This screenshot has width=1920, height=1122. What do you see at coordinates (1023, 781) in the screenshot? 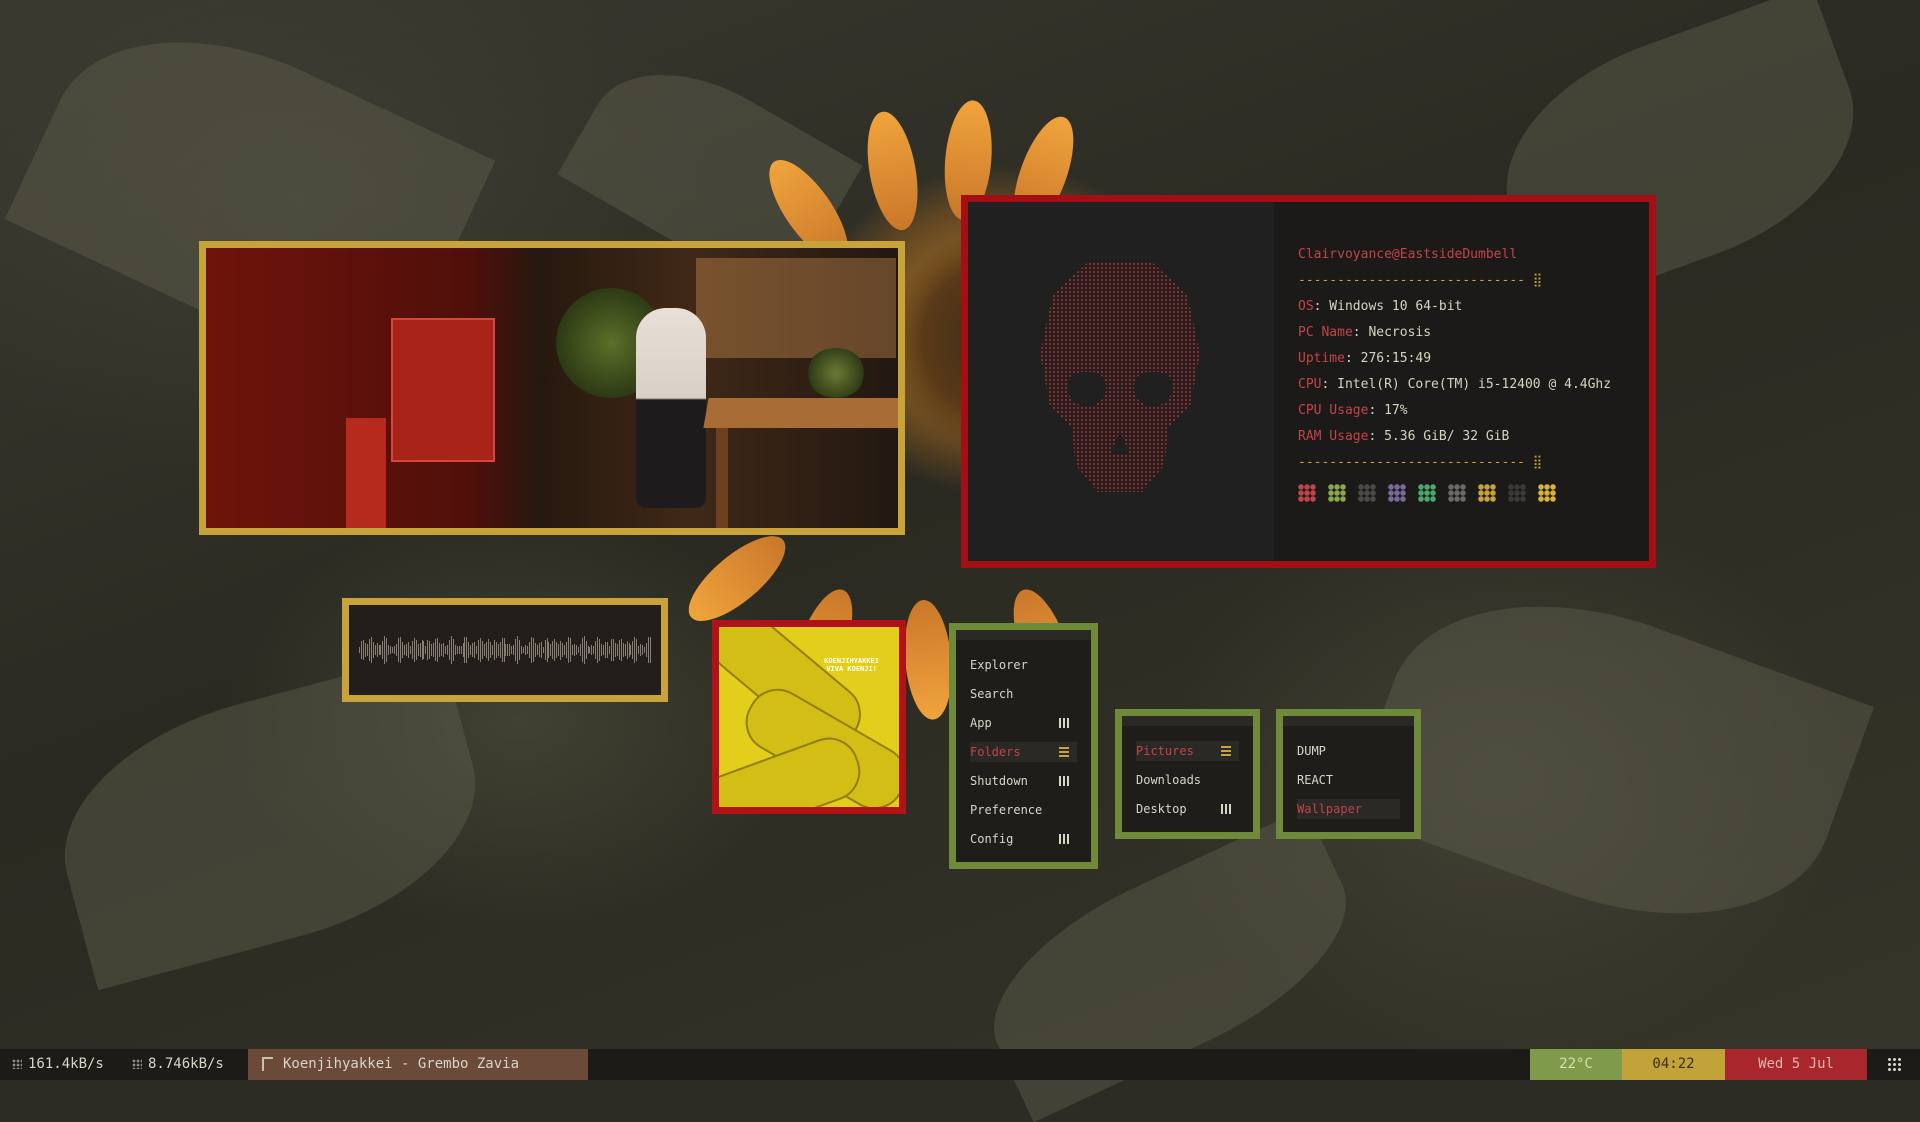
I see `menu-item-shutdown: Shutdown` at bounding box center [1023, 781].